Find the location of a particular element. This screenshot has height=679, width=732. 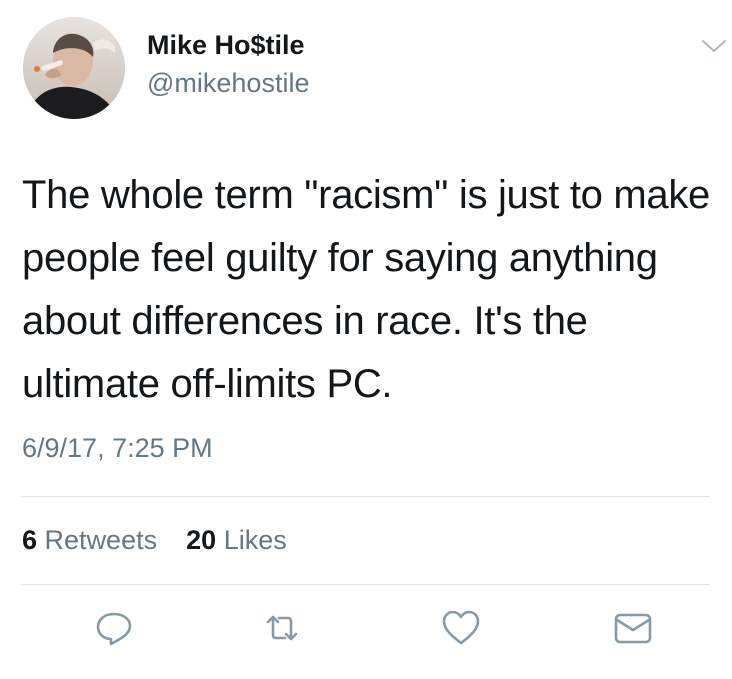

display-name: Mike Ho$tile is located at coordinates (226, 45).